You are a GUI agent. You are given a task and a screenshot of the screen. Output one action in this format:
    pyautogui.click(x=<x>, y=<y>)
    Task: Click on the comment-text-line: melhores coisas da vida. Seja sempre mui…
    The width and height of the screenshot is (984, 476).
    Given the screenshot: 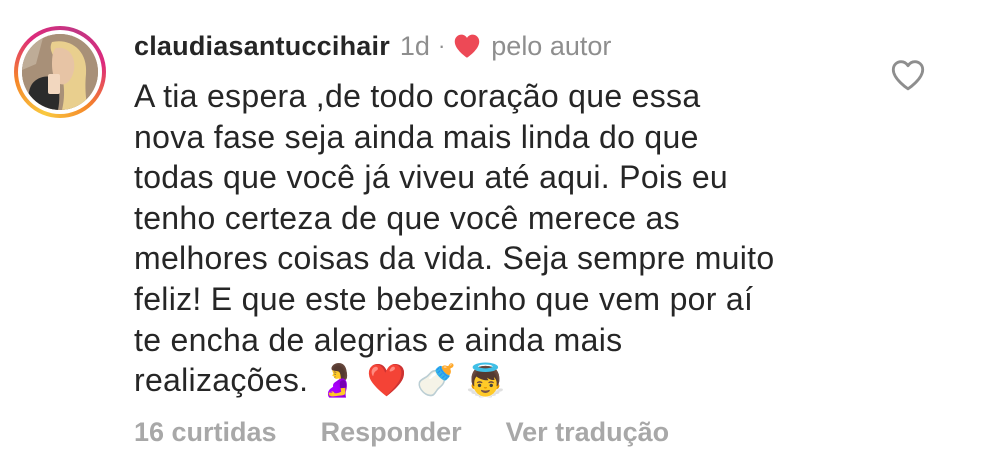 What is the action you would take?
    pyautogui.click(x=454, y=258)
    